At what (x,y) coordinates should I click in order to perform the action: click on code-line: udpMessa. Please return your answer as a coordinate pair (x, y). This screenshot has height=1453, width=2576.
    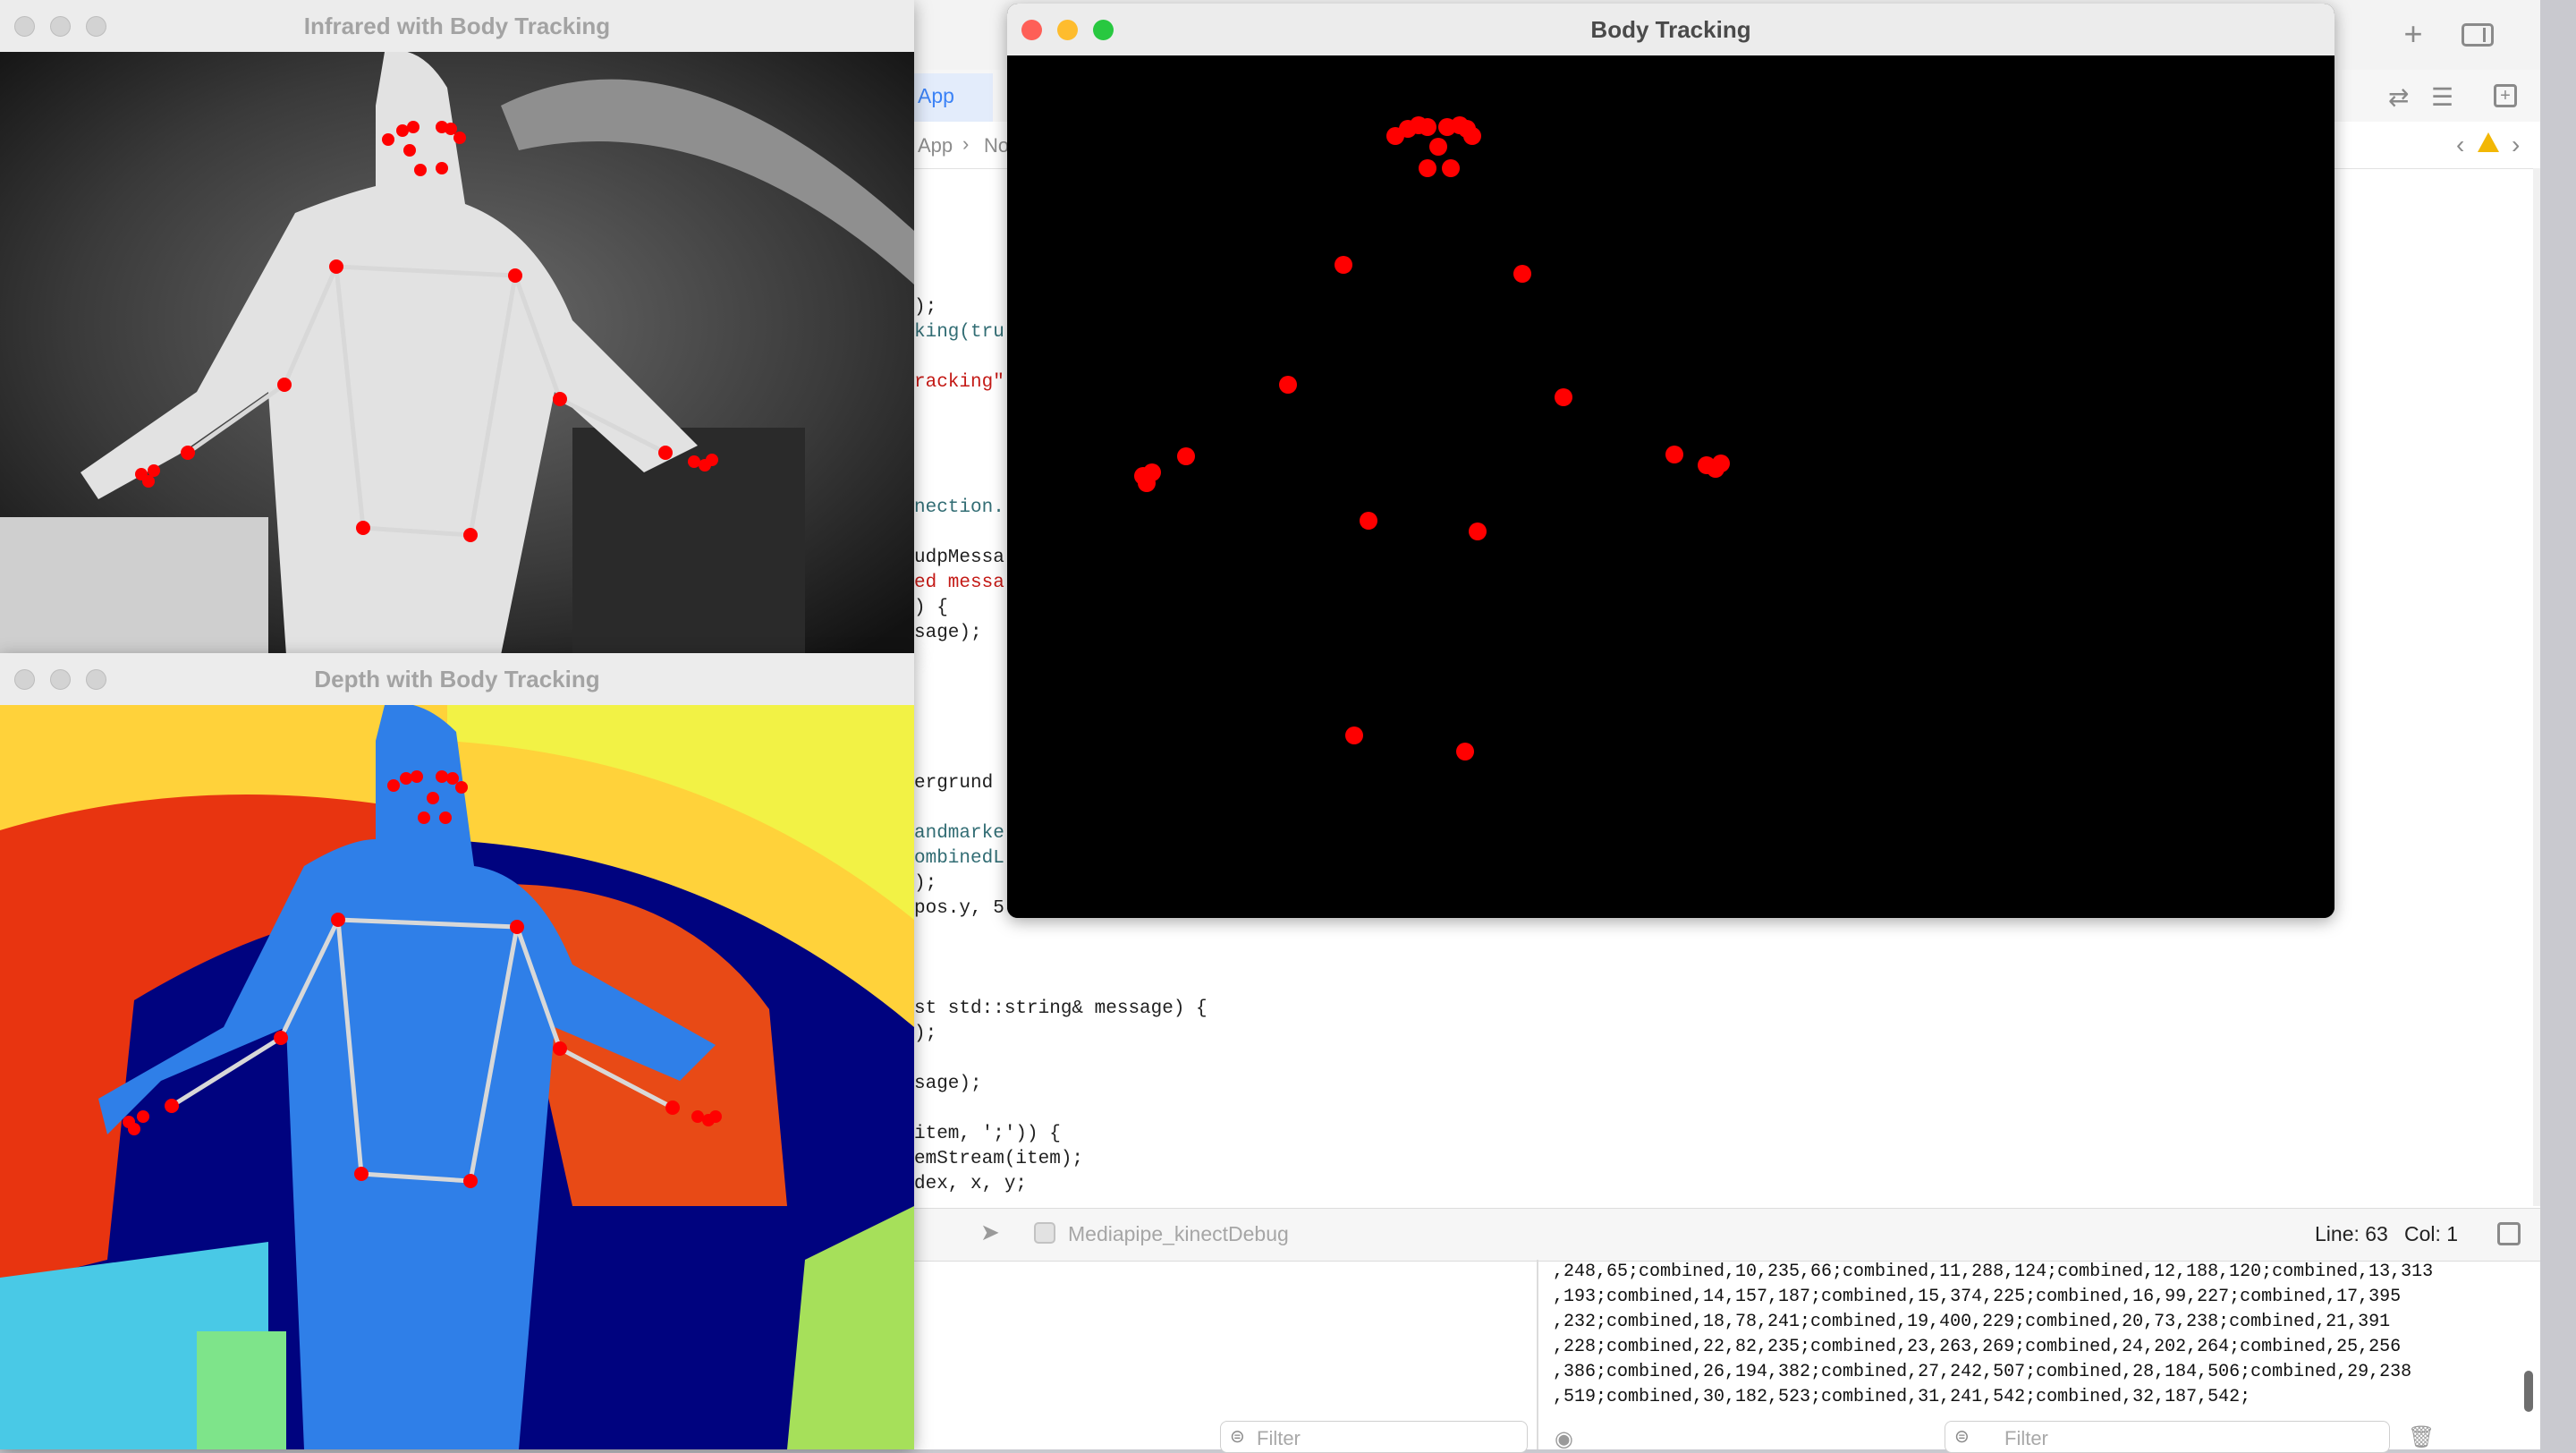
    Looking at the image, I should click on (959, 558).